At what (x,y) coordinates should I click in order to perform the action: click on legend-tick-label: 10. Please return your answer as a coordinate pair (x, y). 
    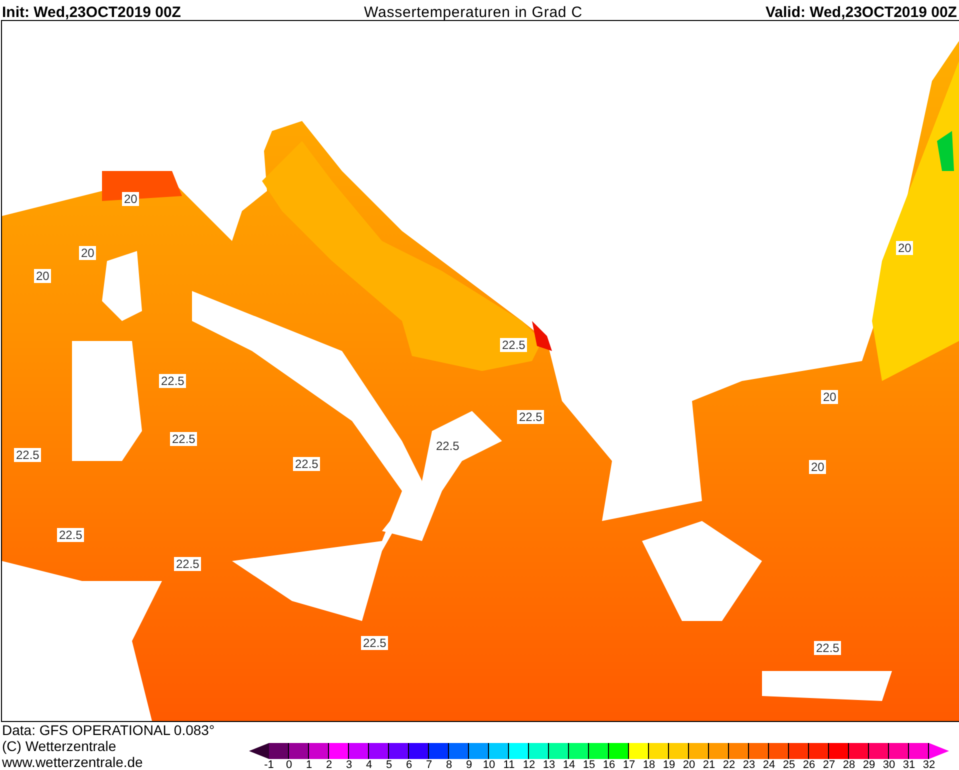
    Looking at the image, I should click on (489, 764).